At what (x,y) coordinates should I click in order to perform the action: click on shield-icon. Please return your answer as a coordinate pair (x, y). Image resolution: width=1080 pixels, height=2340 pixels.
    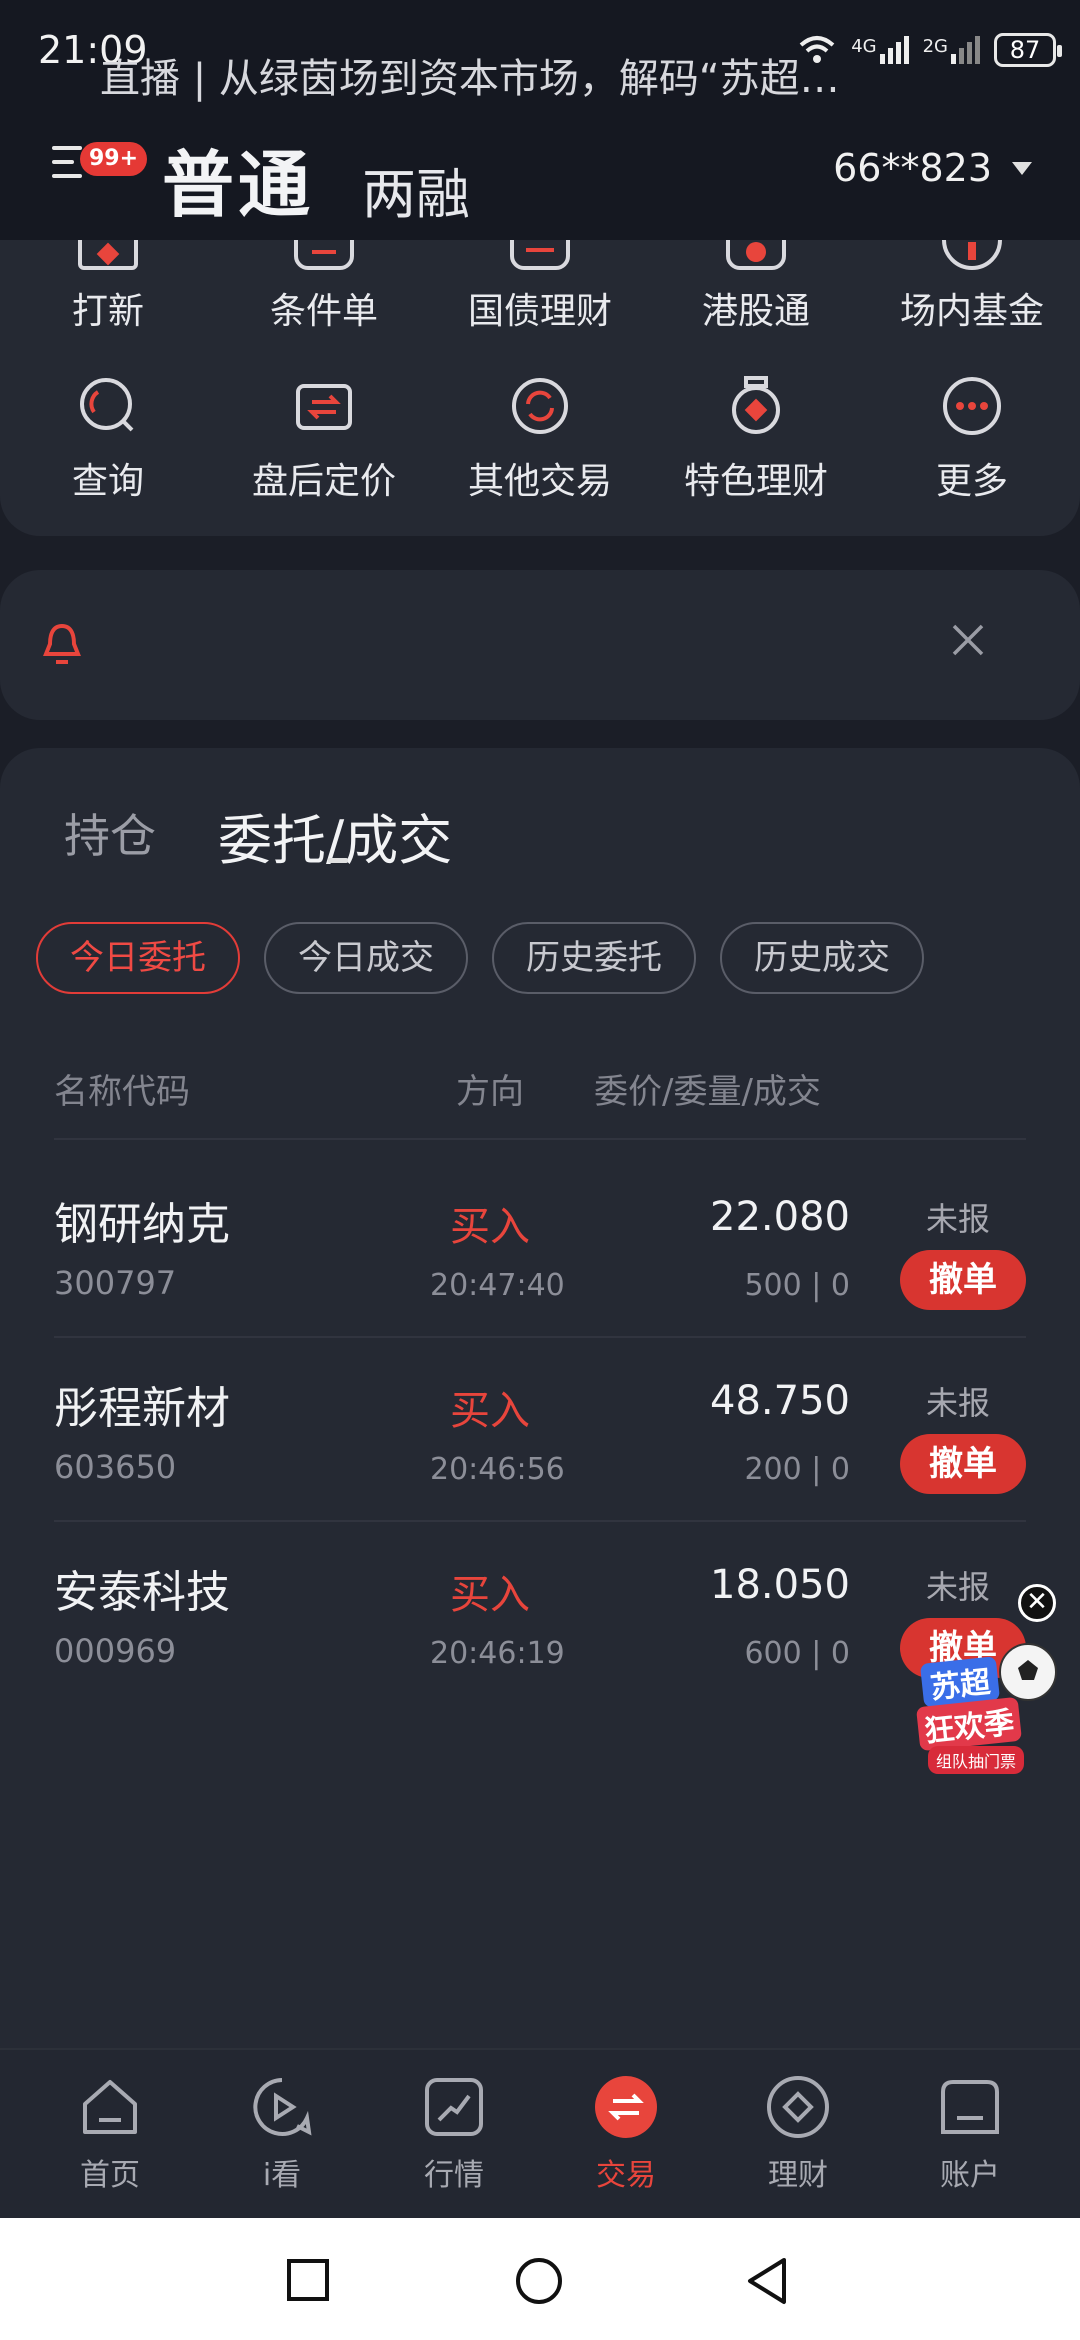
    Looking at the image, I should click on (972, 255).